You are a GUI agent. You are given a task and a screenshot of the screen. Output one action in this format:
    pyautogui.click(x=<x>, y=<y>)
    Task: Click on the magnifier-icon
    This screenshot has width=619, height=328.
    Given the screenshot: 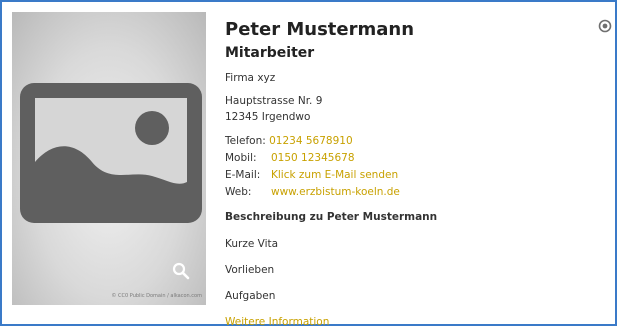 What is the action you would take?
    pyautogui.click(x=181, y=271)
    